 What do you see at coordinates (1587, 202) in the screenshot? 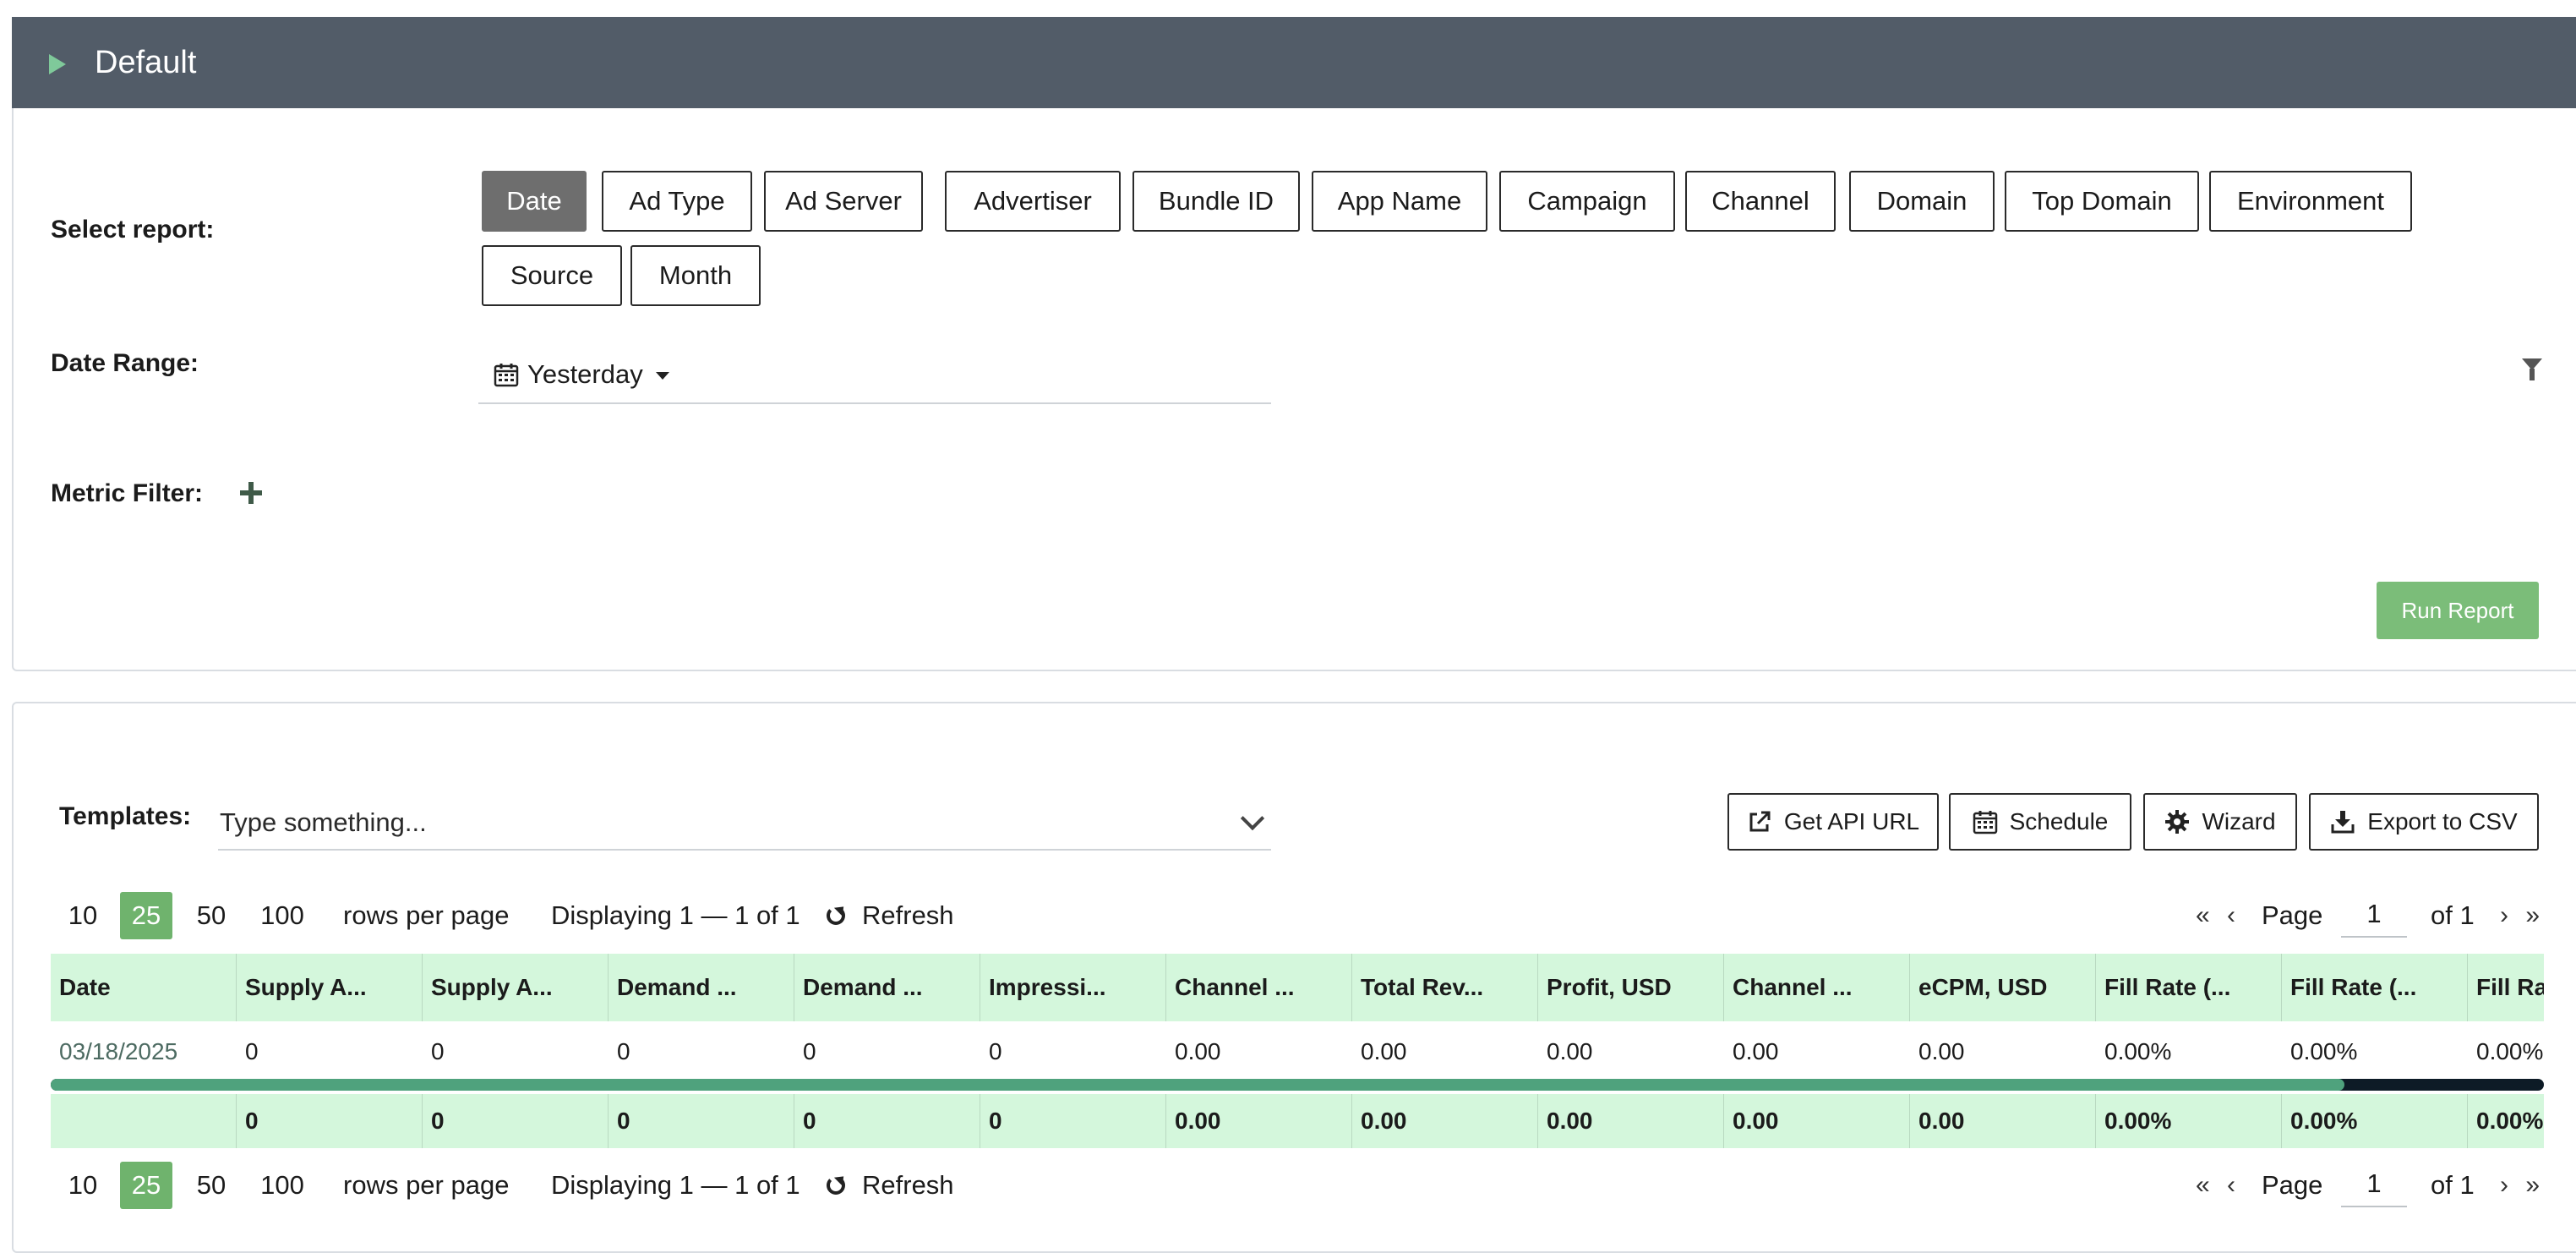
I see `report-button-campaign: Campaign` at bounding box center [1587, 202].